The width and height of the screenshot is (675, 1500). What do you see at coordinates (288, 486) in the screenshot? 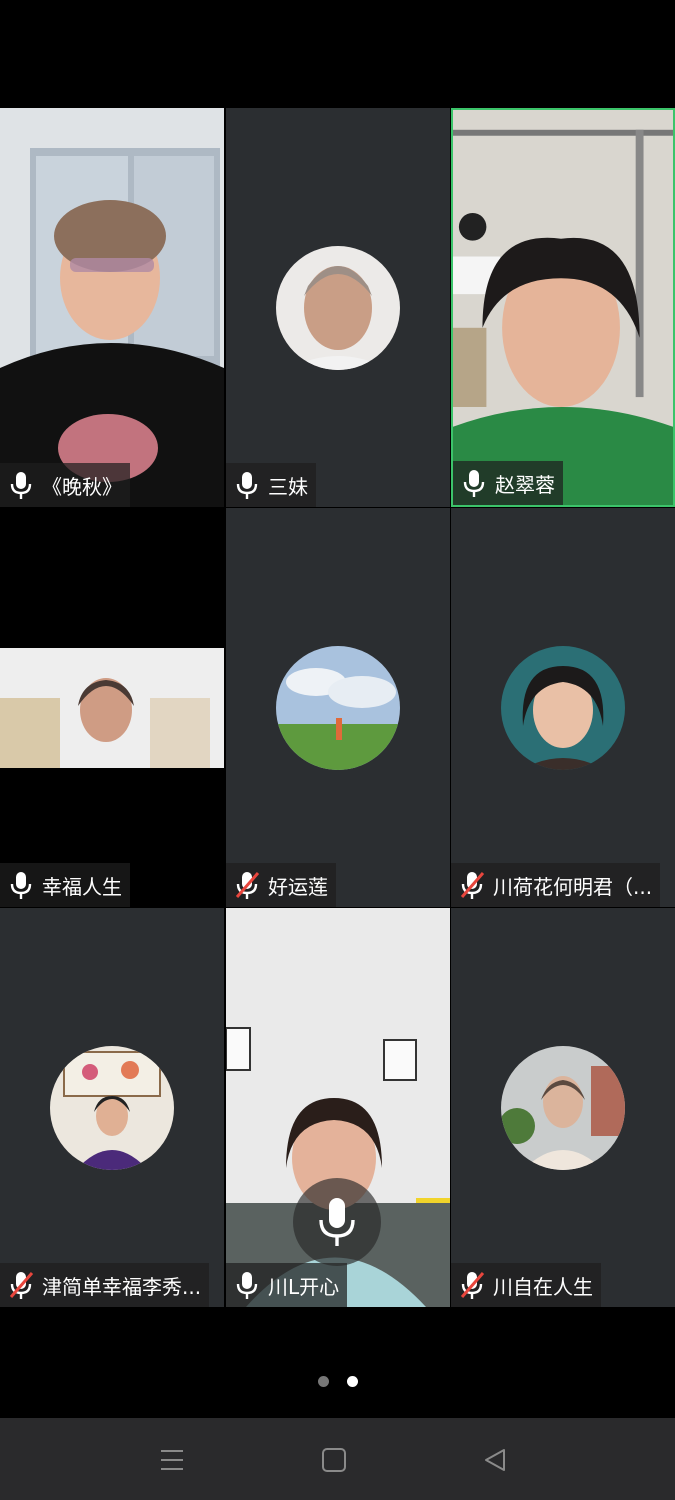
I see `participant-name: 三妹` at bounding box center [288, 486].